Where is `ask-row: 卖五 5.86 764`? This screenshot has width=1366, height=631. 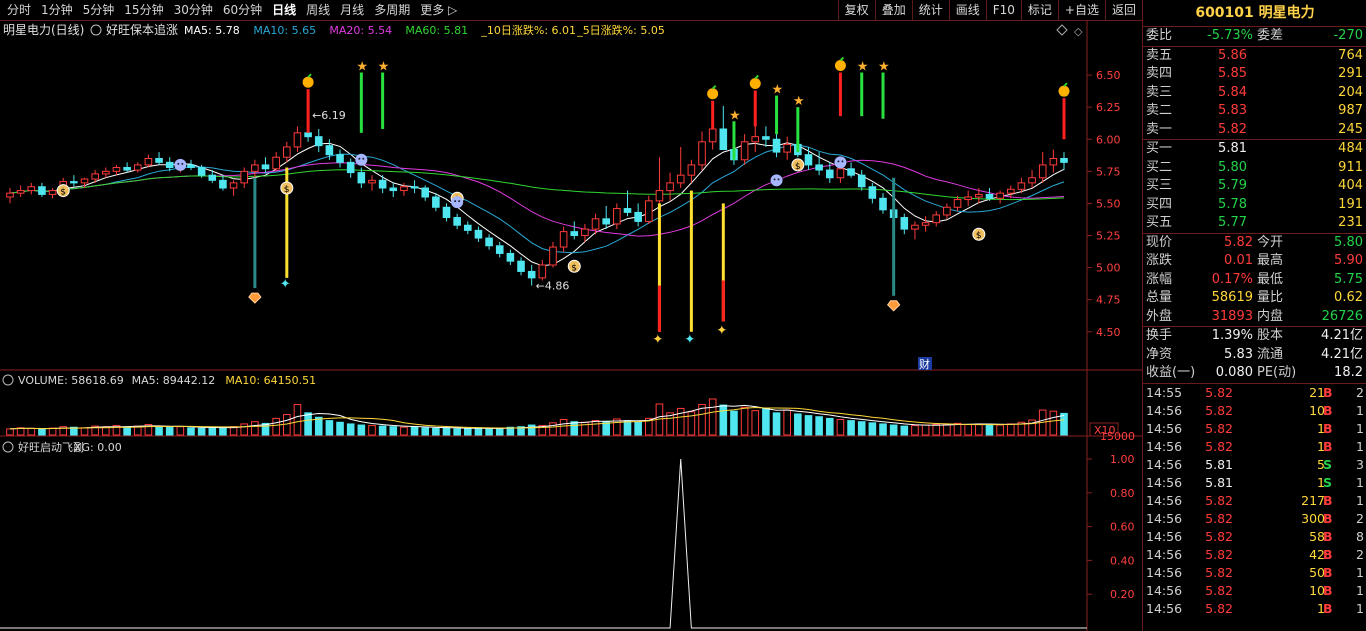
ask-row: 卖五 5.86 764 is located at coordinates (1254, 56).